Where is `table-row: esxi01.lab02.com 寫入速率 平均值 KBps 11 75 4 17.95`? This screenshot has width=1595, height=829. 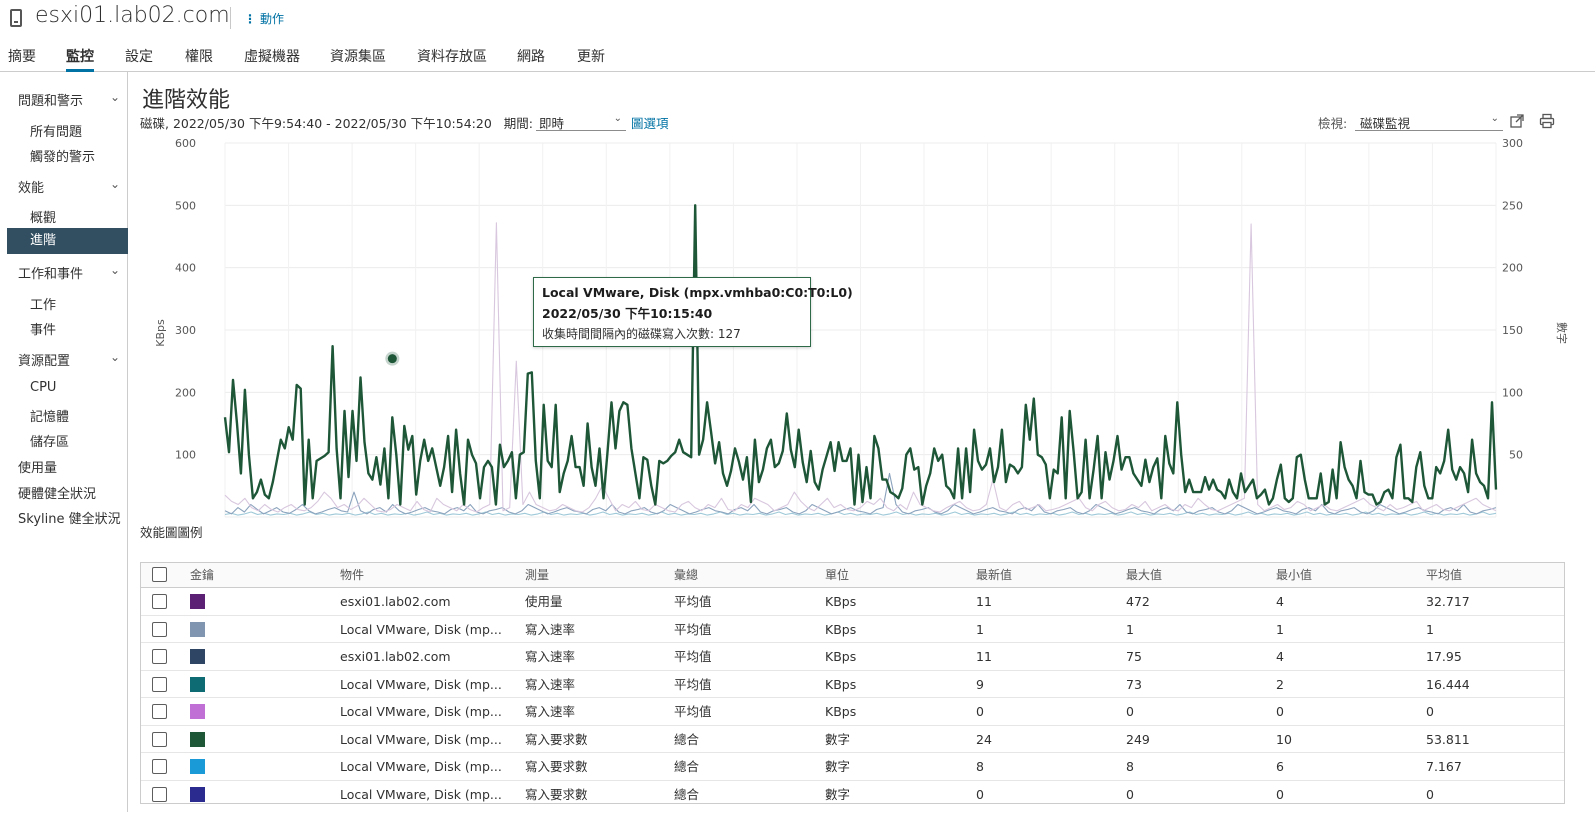
table-row: esxi01.lab02.com 寫入速率 平均值 KBps 11 75 4 17.95 is located at coordinates (852, 657).